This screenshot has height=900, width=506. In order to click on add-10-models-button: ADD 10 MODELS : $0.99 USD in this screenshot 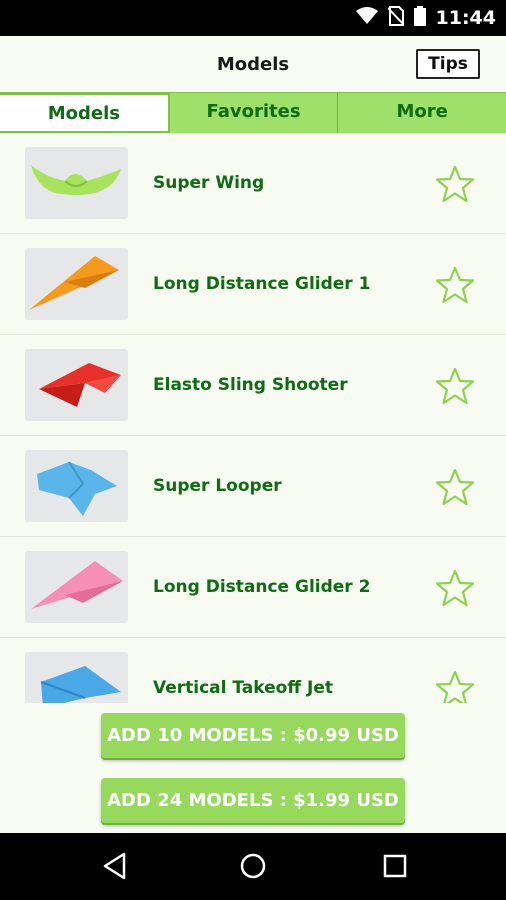, I will do `click(253, 735)`.